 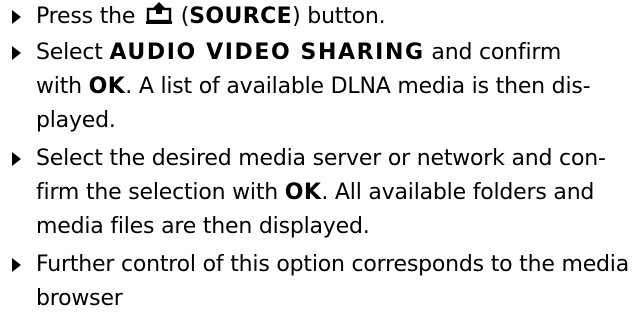 What do you see at coordinates (267, 52) in the screenshot?
I see `keyword-audio-video-sharing: AUDIO VIDEO SHARING` at bounding box center [267, 52].